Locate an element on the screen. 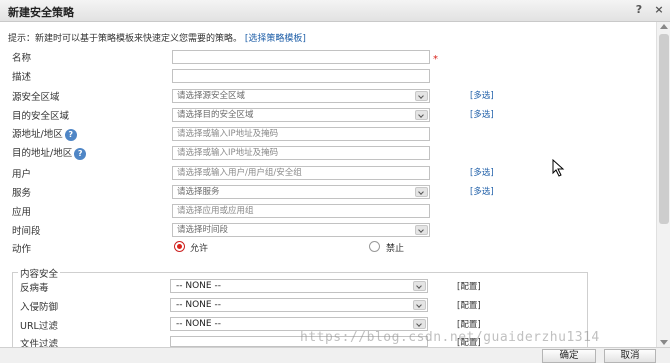 The image size is (670, 363). schedule-placeholder: 请选择时间段 is located at coordinates (203, 230).